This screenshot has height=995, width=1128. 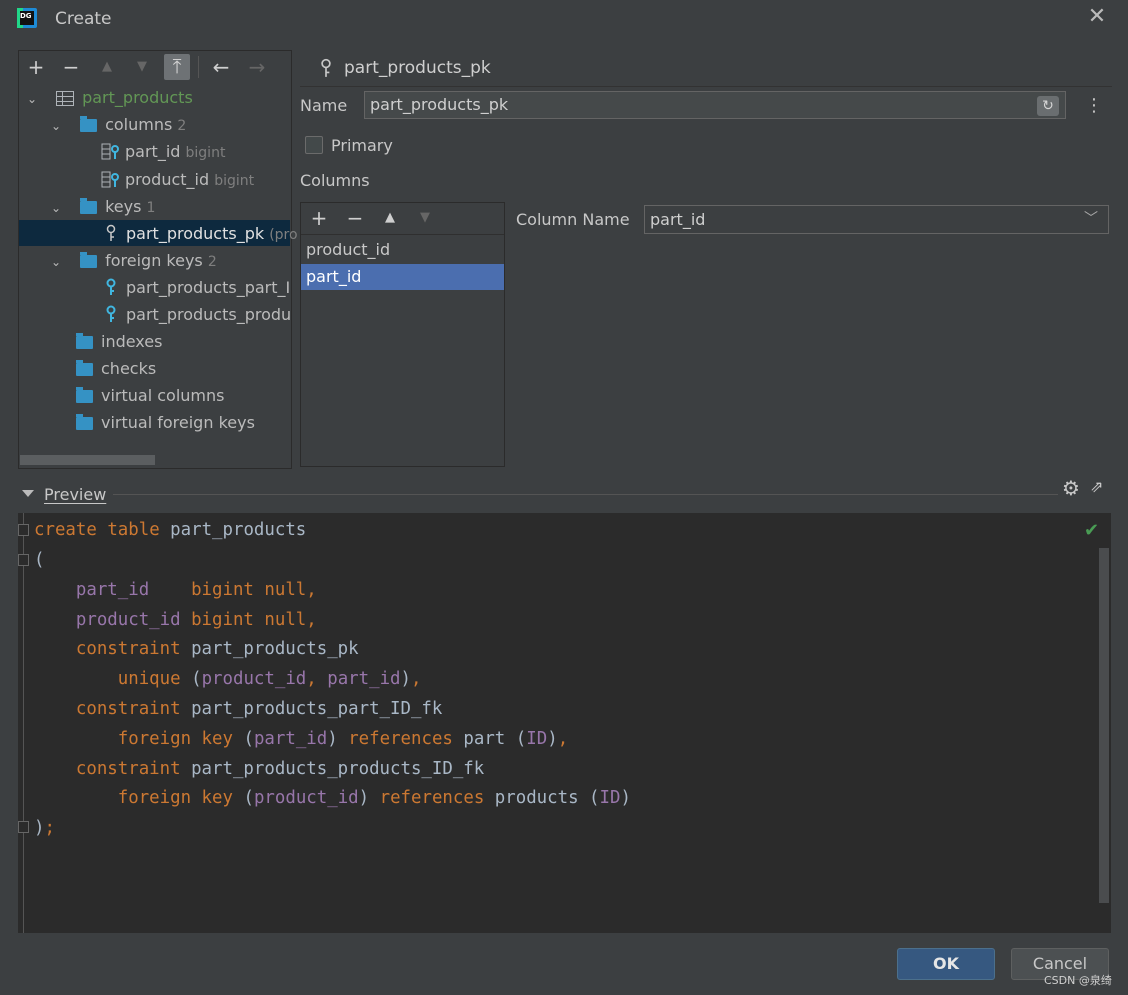 What do you see at coordinates (362, 145) in the screenshot?
I see `primary-label: Primary` at bounding box center [362, 145].